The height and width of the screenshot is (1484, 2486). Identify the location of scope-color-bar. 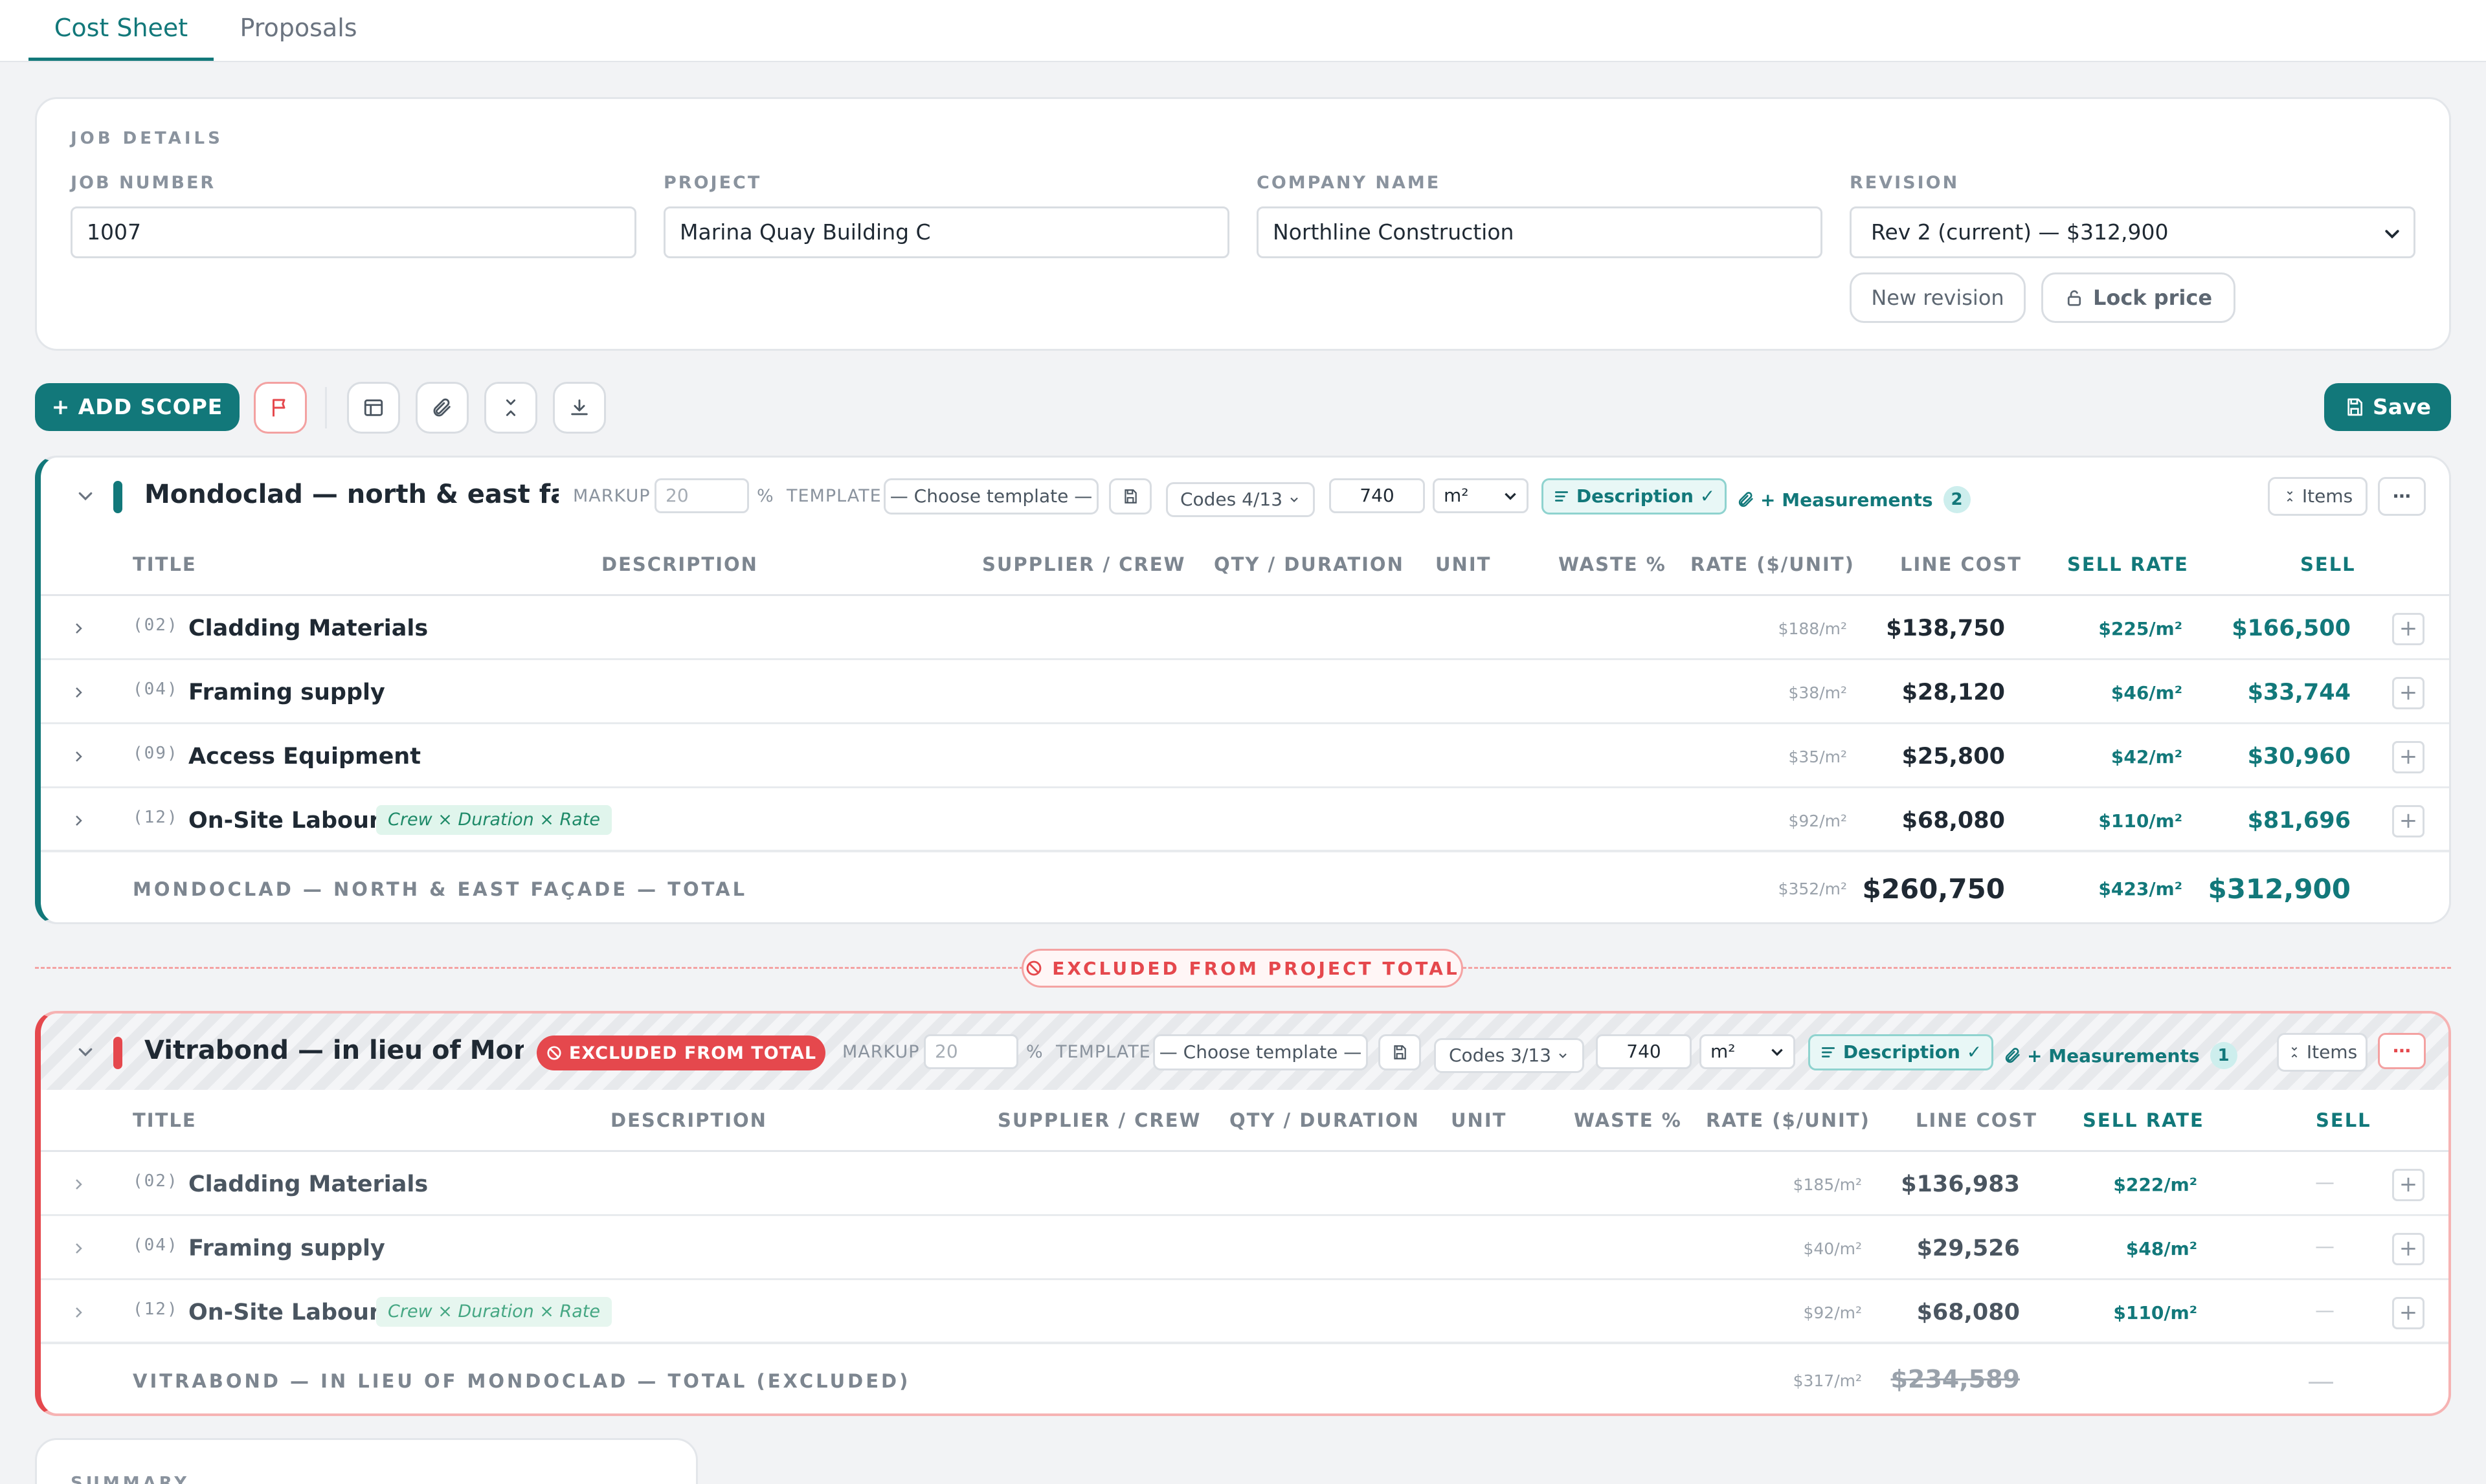
(117, 1053).